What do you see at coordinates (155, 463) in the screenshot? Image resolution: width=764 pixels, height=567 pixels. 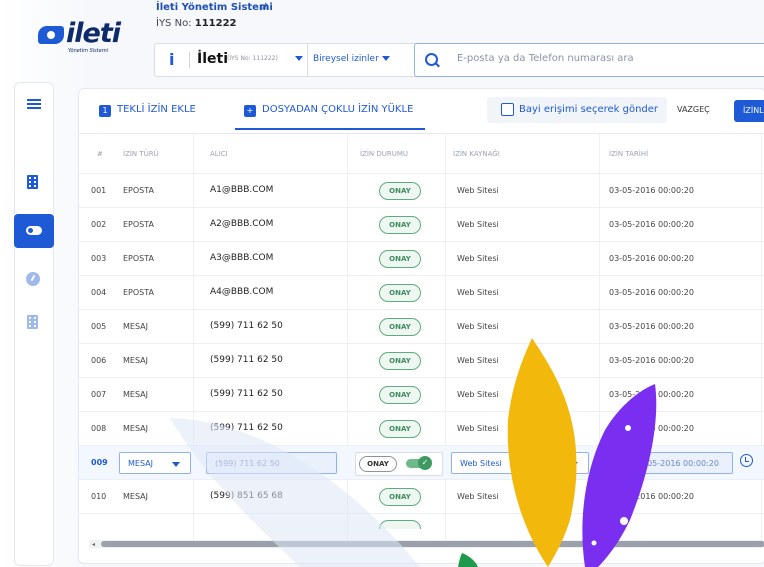 I see `type-select: MESAJ` at bounding box center [155, 463].